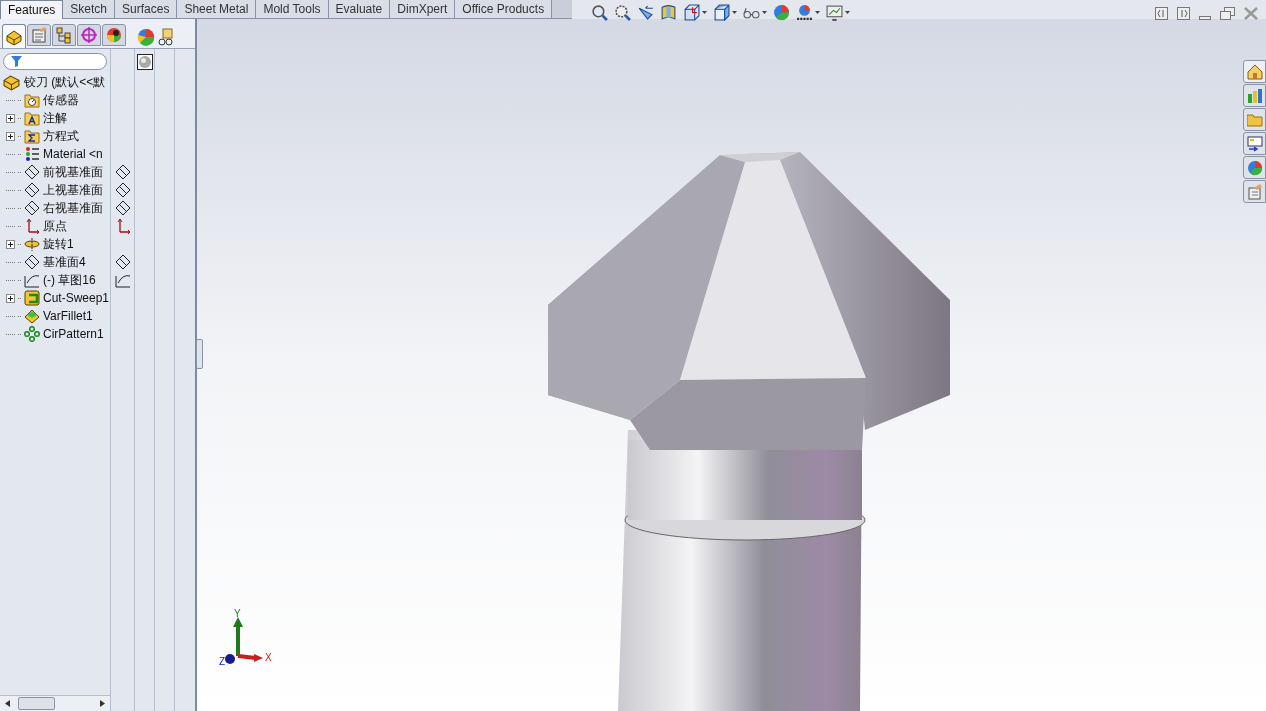  What do you see at coordinates (32, 136) in the screenshot?
I see `sigma-folder-icon` at bounding box center [32, 136].